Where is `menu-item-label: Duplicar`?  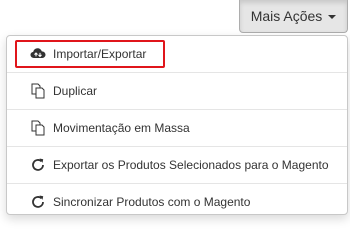 menu-item-label: Duplicar is located at coordinates (75, 91).